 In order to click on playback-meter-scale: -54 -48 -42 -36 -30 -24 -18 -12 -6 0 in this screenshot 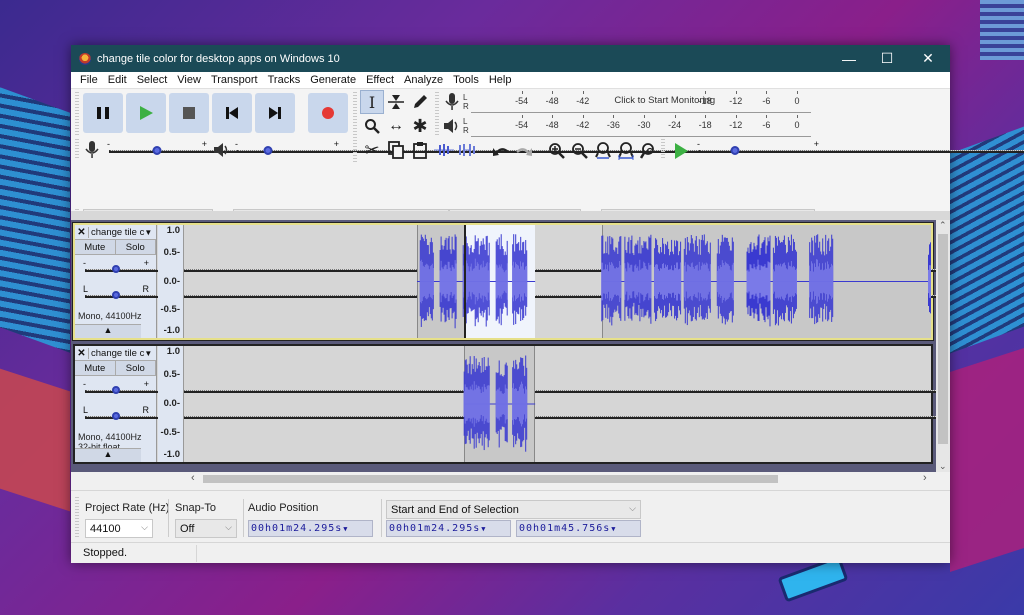, I will do `click(641, 126)`.